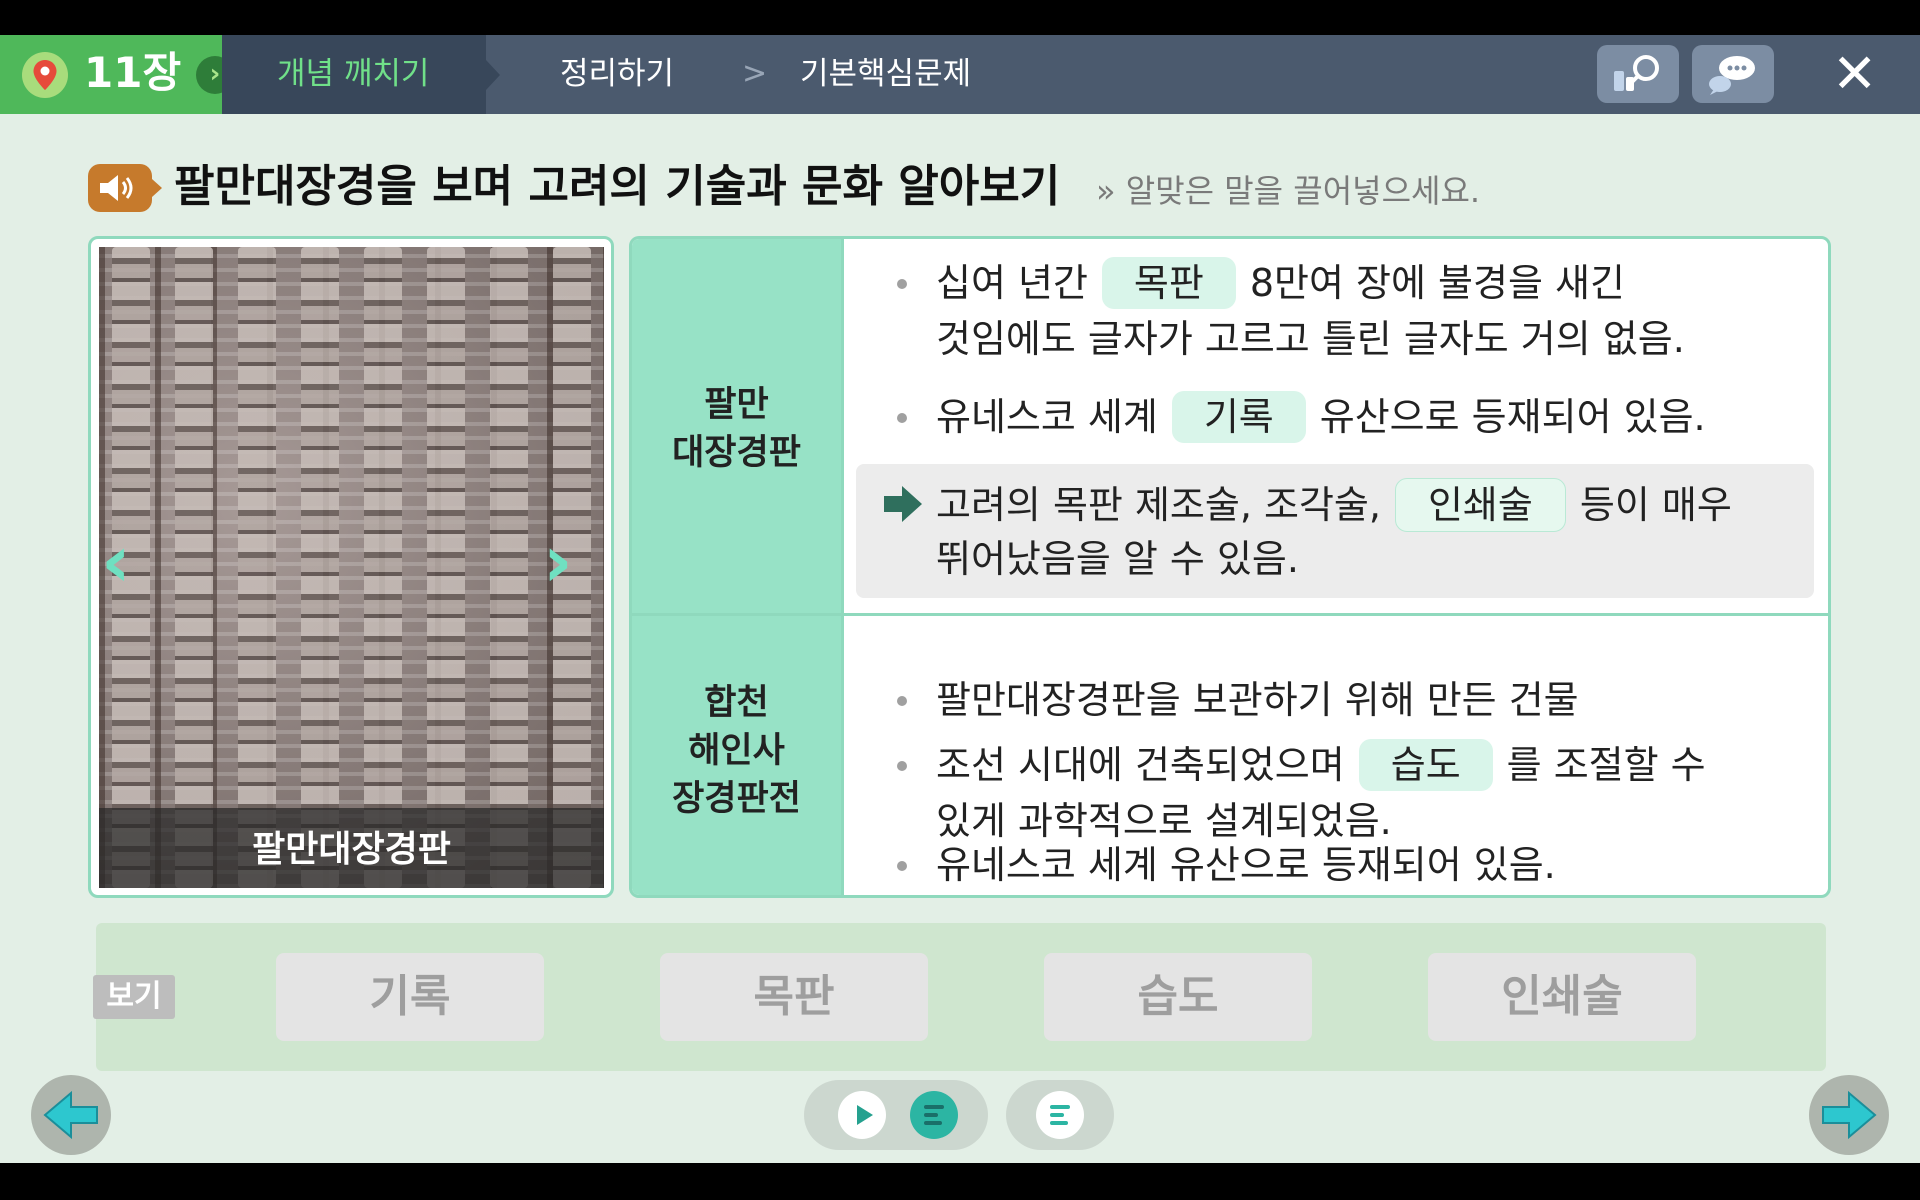 The height and width of the screenshot is (1200, 1920). I want to click on row1-bullet1-line1: 십여 년간 목판 8만여 장에 불경을 새긴, so click(1280, 283).